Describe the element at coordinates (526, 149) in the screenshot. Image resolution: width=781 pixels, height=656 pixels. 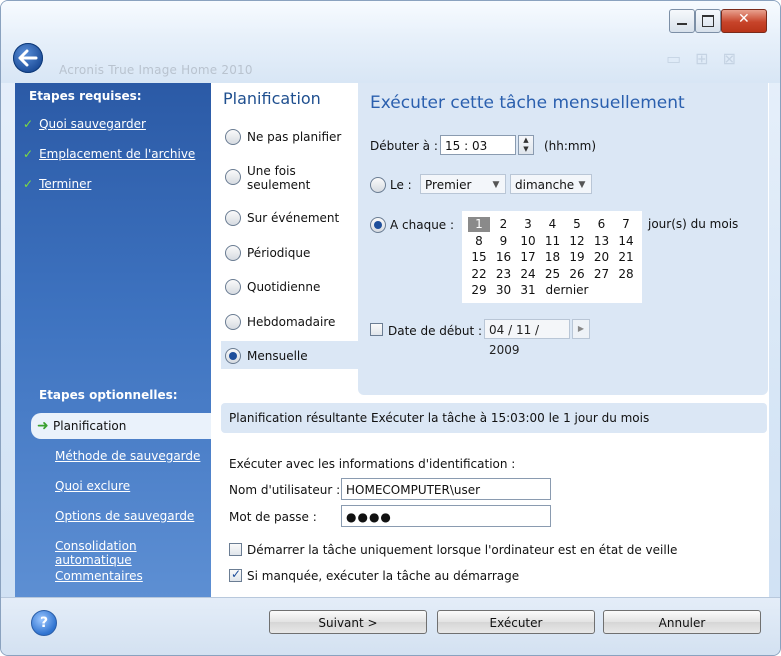
I see `spinner-down-icon: ▼` at that location.